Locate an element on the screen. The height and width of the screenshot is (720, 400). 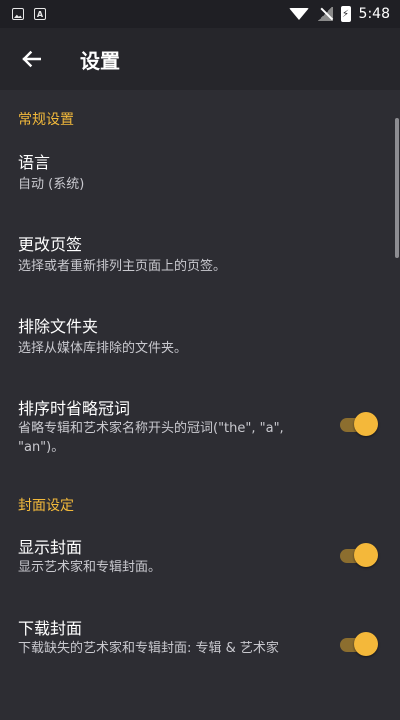
setting-exclude-folders: 排除文件夹 选择从媒体库排除的文件夹。 is located at coordinates (200, 336).